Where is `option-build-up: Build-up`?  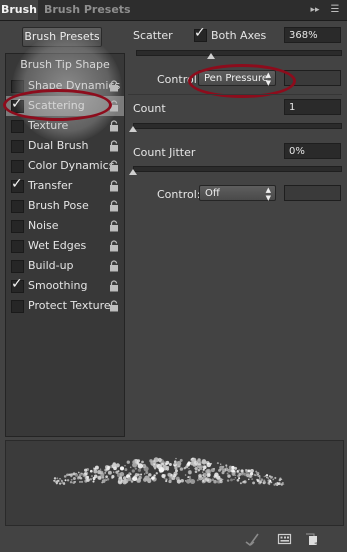
option-build-up: Build-up is located at coordinates (65, 266).